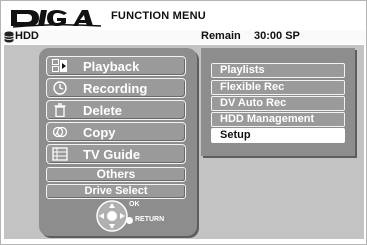  Describe the element at coordinates (221, 36) in the screenshot. I see `remain-label: Remain` at that location.